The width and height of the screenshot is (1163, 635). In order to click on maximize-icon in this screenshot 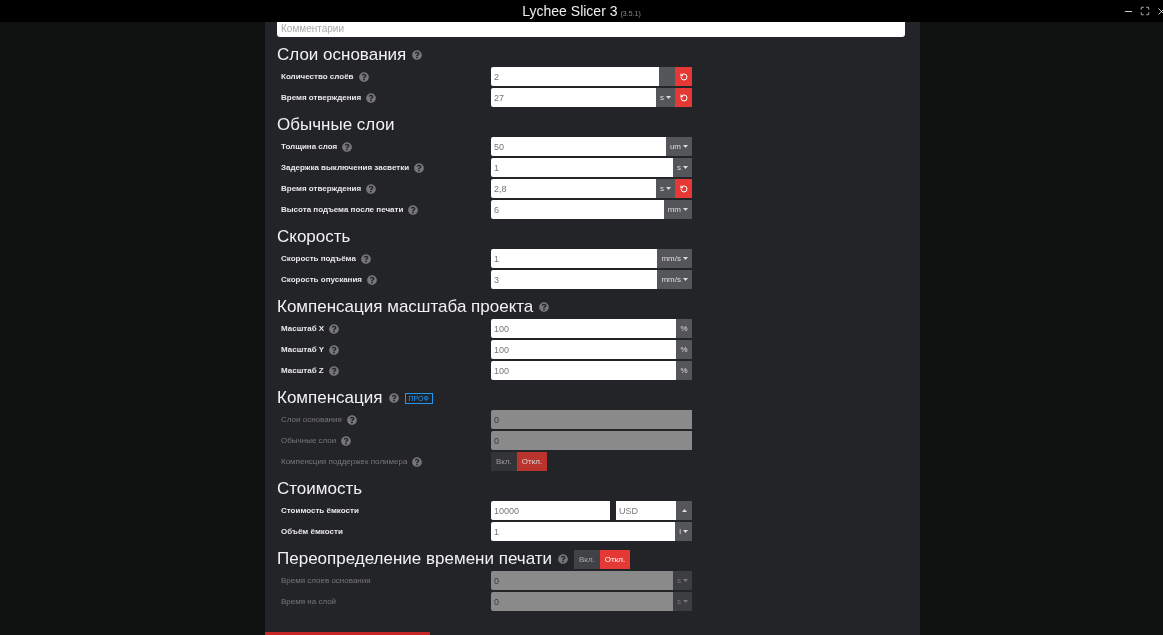, I will do `click(1145, 11)`.